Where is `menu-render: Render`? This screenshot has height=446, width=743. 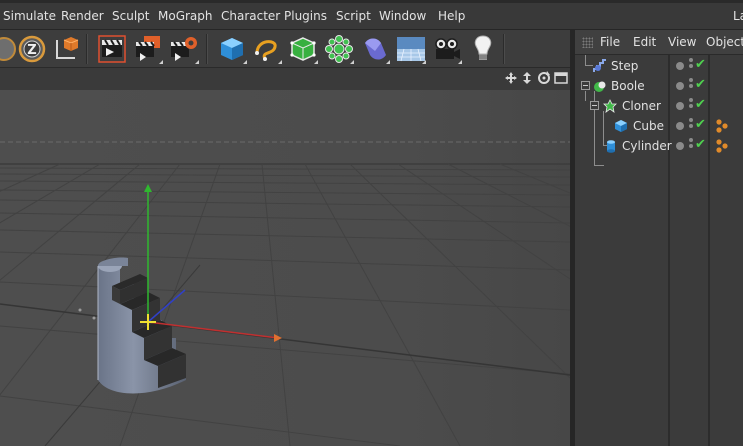 menu-render: Render is located at coordinates (82, 16).